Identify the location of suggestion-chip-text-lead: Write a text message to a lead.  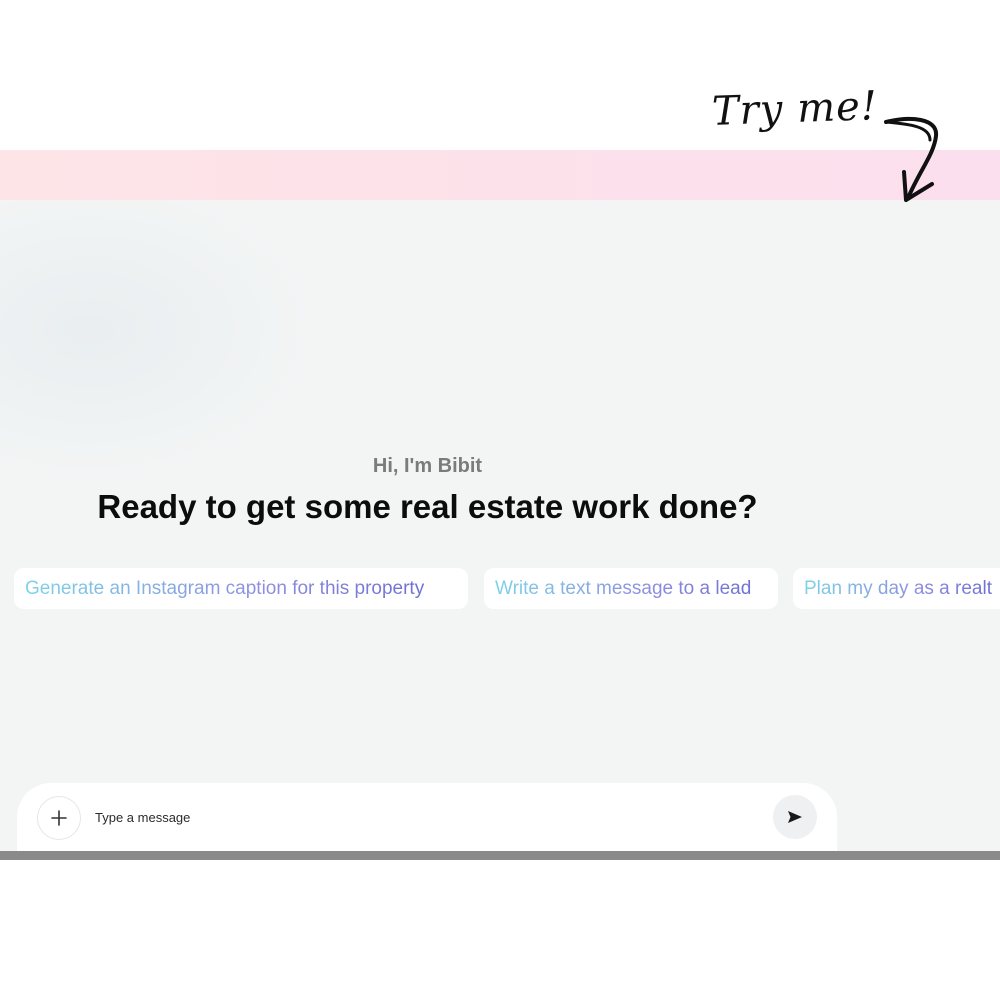
(631, 588).